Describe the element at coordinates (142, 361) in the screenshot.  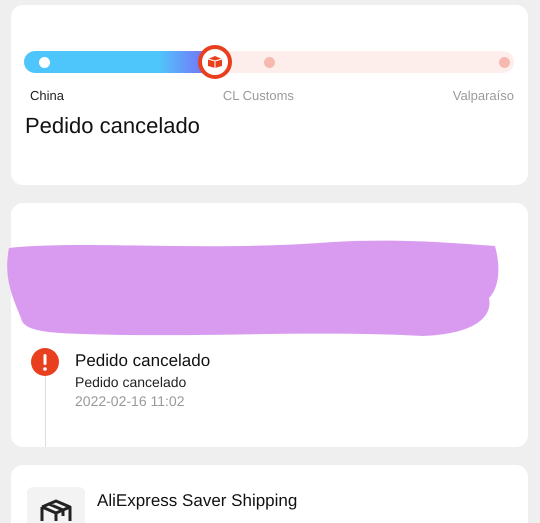
I see `event-title: Pedido cancelado` at that location.